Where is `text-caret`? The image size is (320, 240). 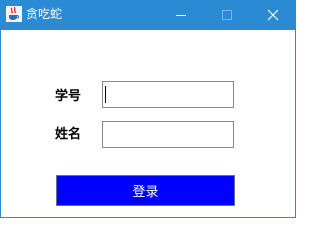
text-caret is located at coordinates (105, 94).